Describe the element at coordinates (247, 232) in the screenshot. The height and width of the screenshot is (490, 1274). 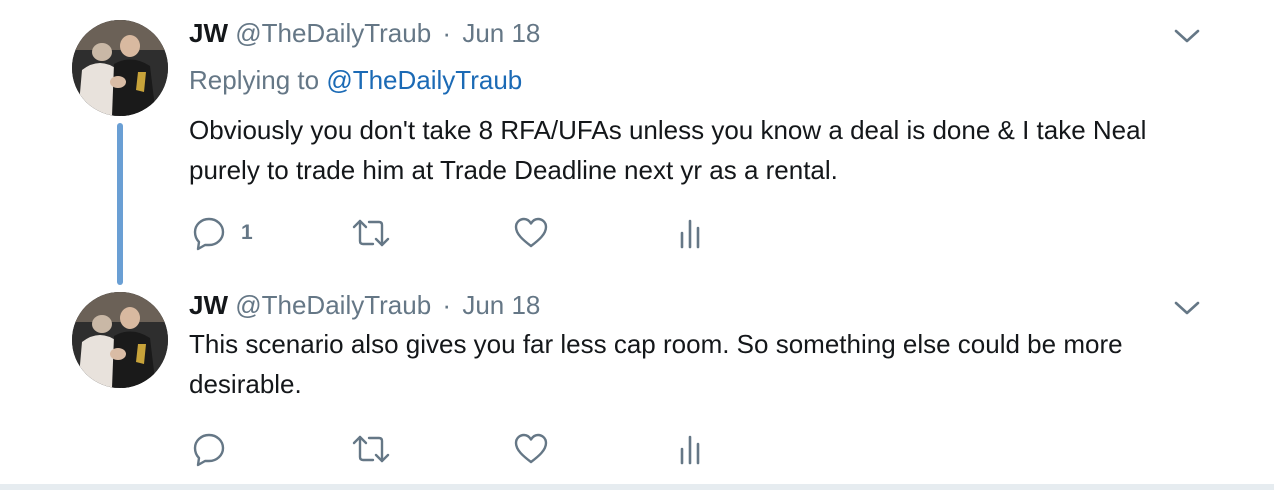
I see `reply-count: 1` at that location.